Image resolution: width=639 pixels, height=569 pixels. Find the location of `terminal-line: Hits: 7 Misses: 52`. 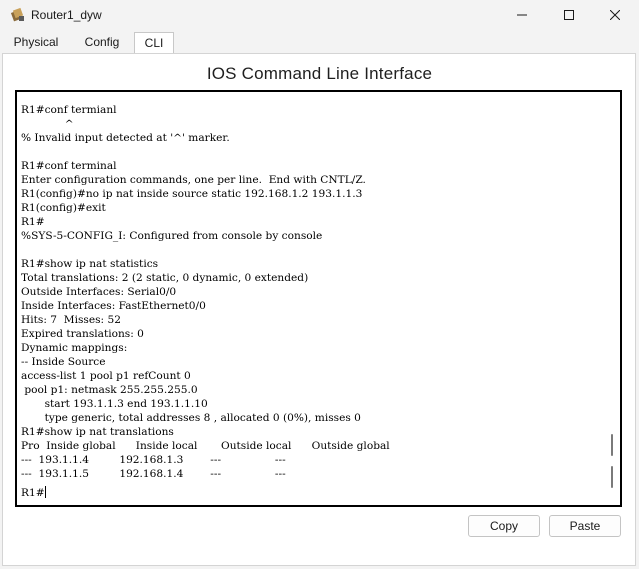

terminal-line: Hits: 7 Misses: 52 is located at coordinates (71, 320).